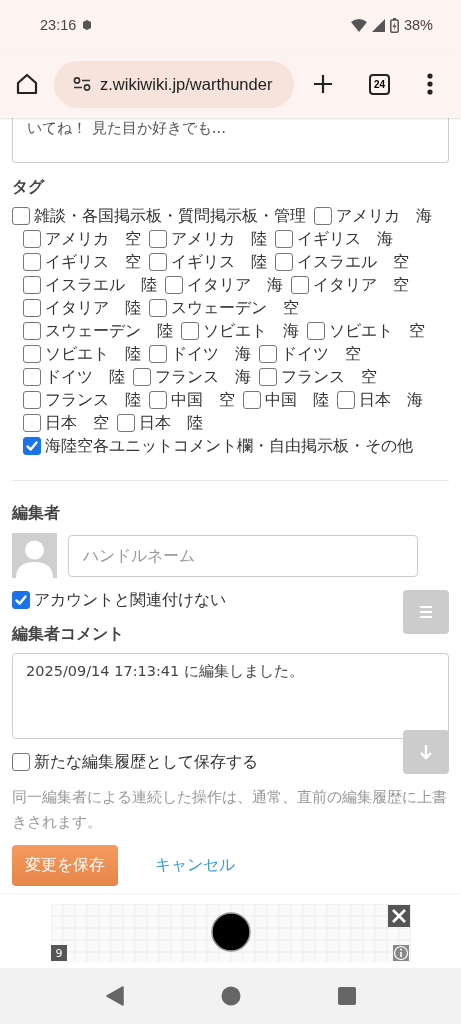 This screenshot has width=461, height=1024. Describe the element at coordinates (230, 996) in the screenshot. I see `home-button-icon` at that location.